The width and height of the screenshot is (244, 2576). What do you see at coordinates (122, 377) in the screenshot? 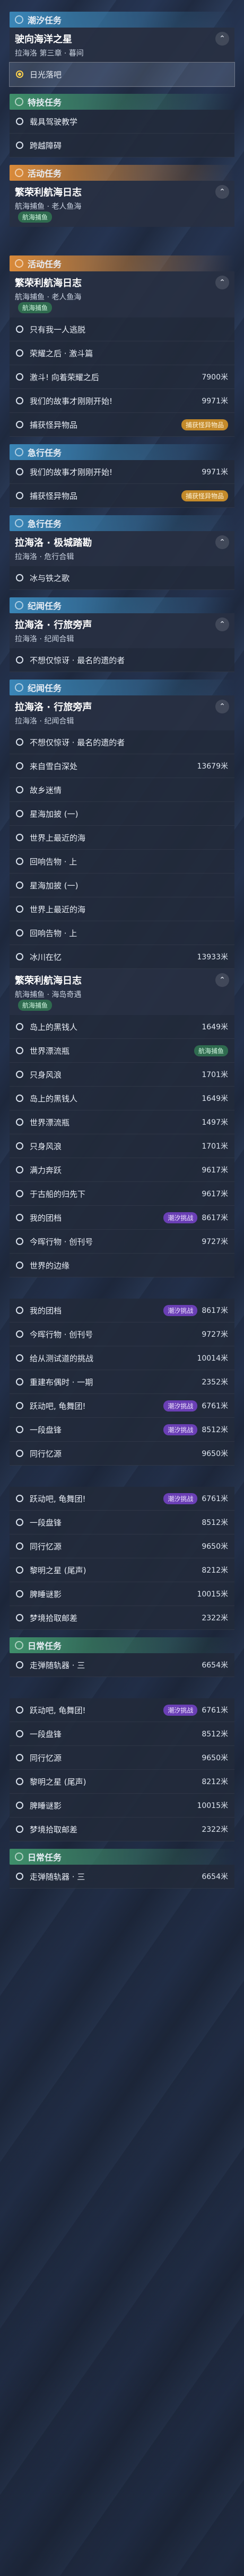
I see `list-item: 激斗! 向着荣耀之后 7900米` at bounding box center [122, 377].